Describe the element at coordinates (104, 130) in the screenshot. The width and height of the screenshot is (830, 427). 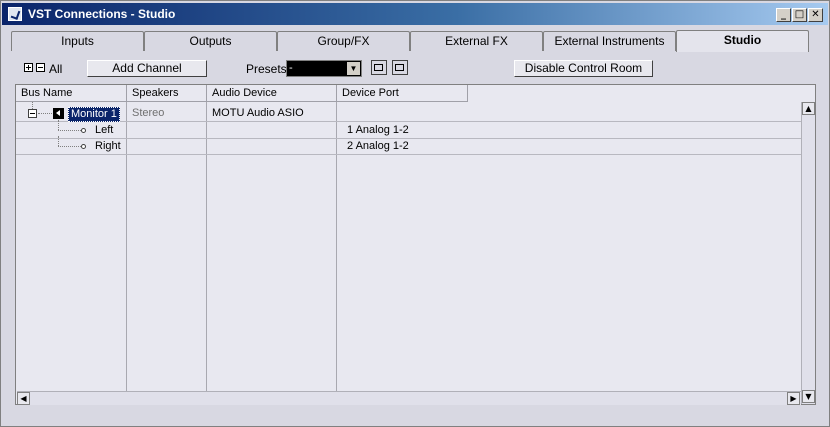
I see `bus-name-left: Left` at that location.